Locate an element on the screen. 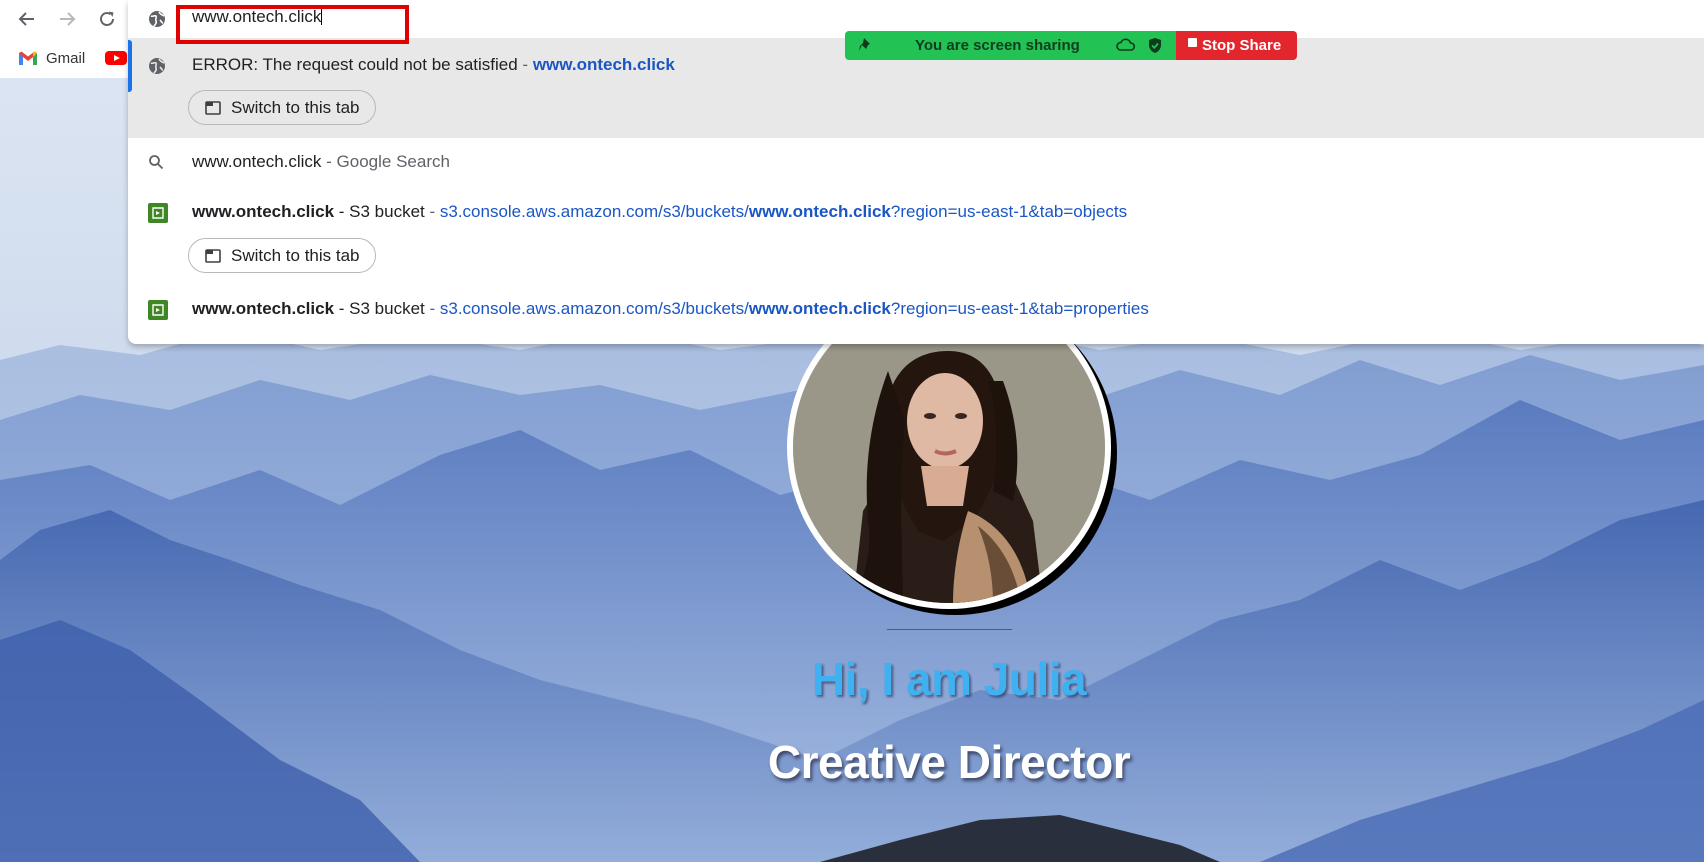  search-engine-label: Google Search is located at coordinates (393, 161).